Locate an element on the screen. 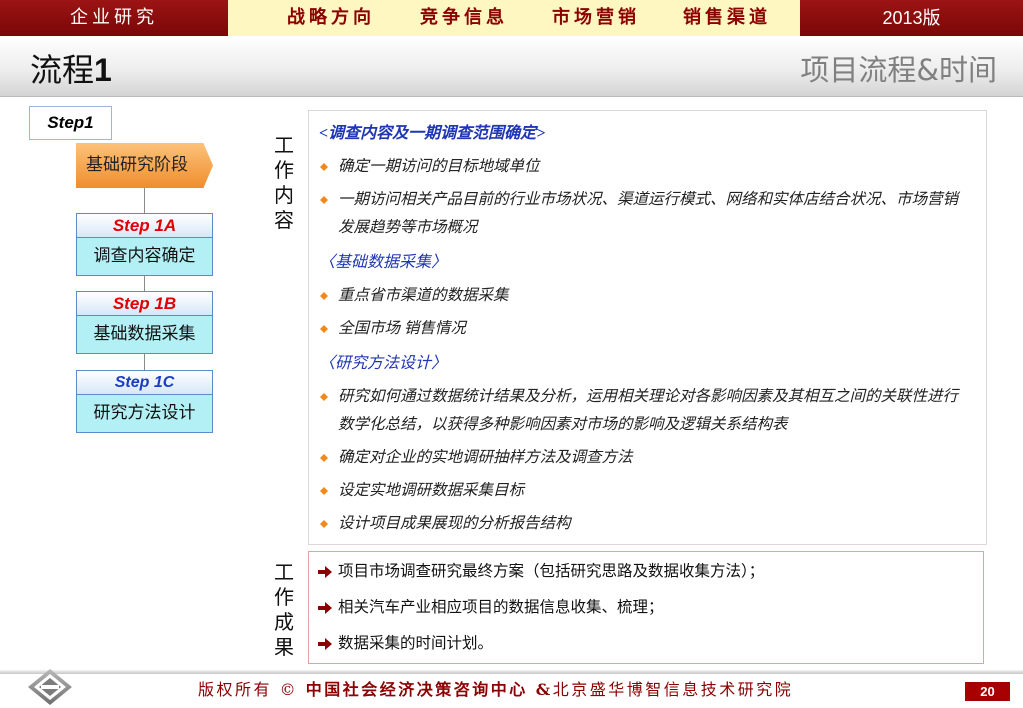 Image resolution: width=1023 pixels, height=708 pixels. list-item-text: 设定实地调研数据采集目标 is located at coordinates (431, 490).